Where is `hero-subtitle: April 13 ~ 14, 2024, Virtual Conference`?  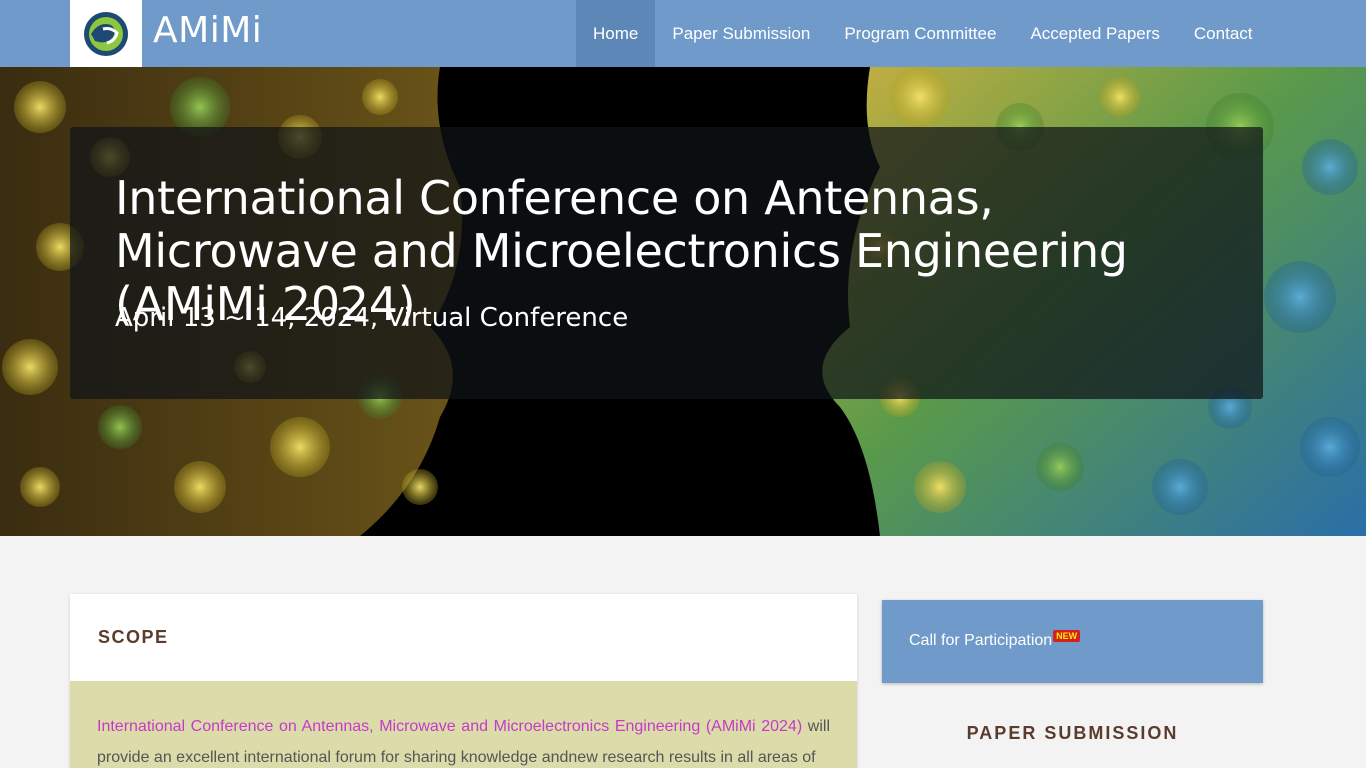 hero-subtitle: April 13 ~ 14, 2024, Virtual Conference is located at coordinates (372, 318).